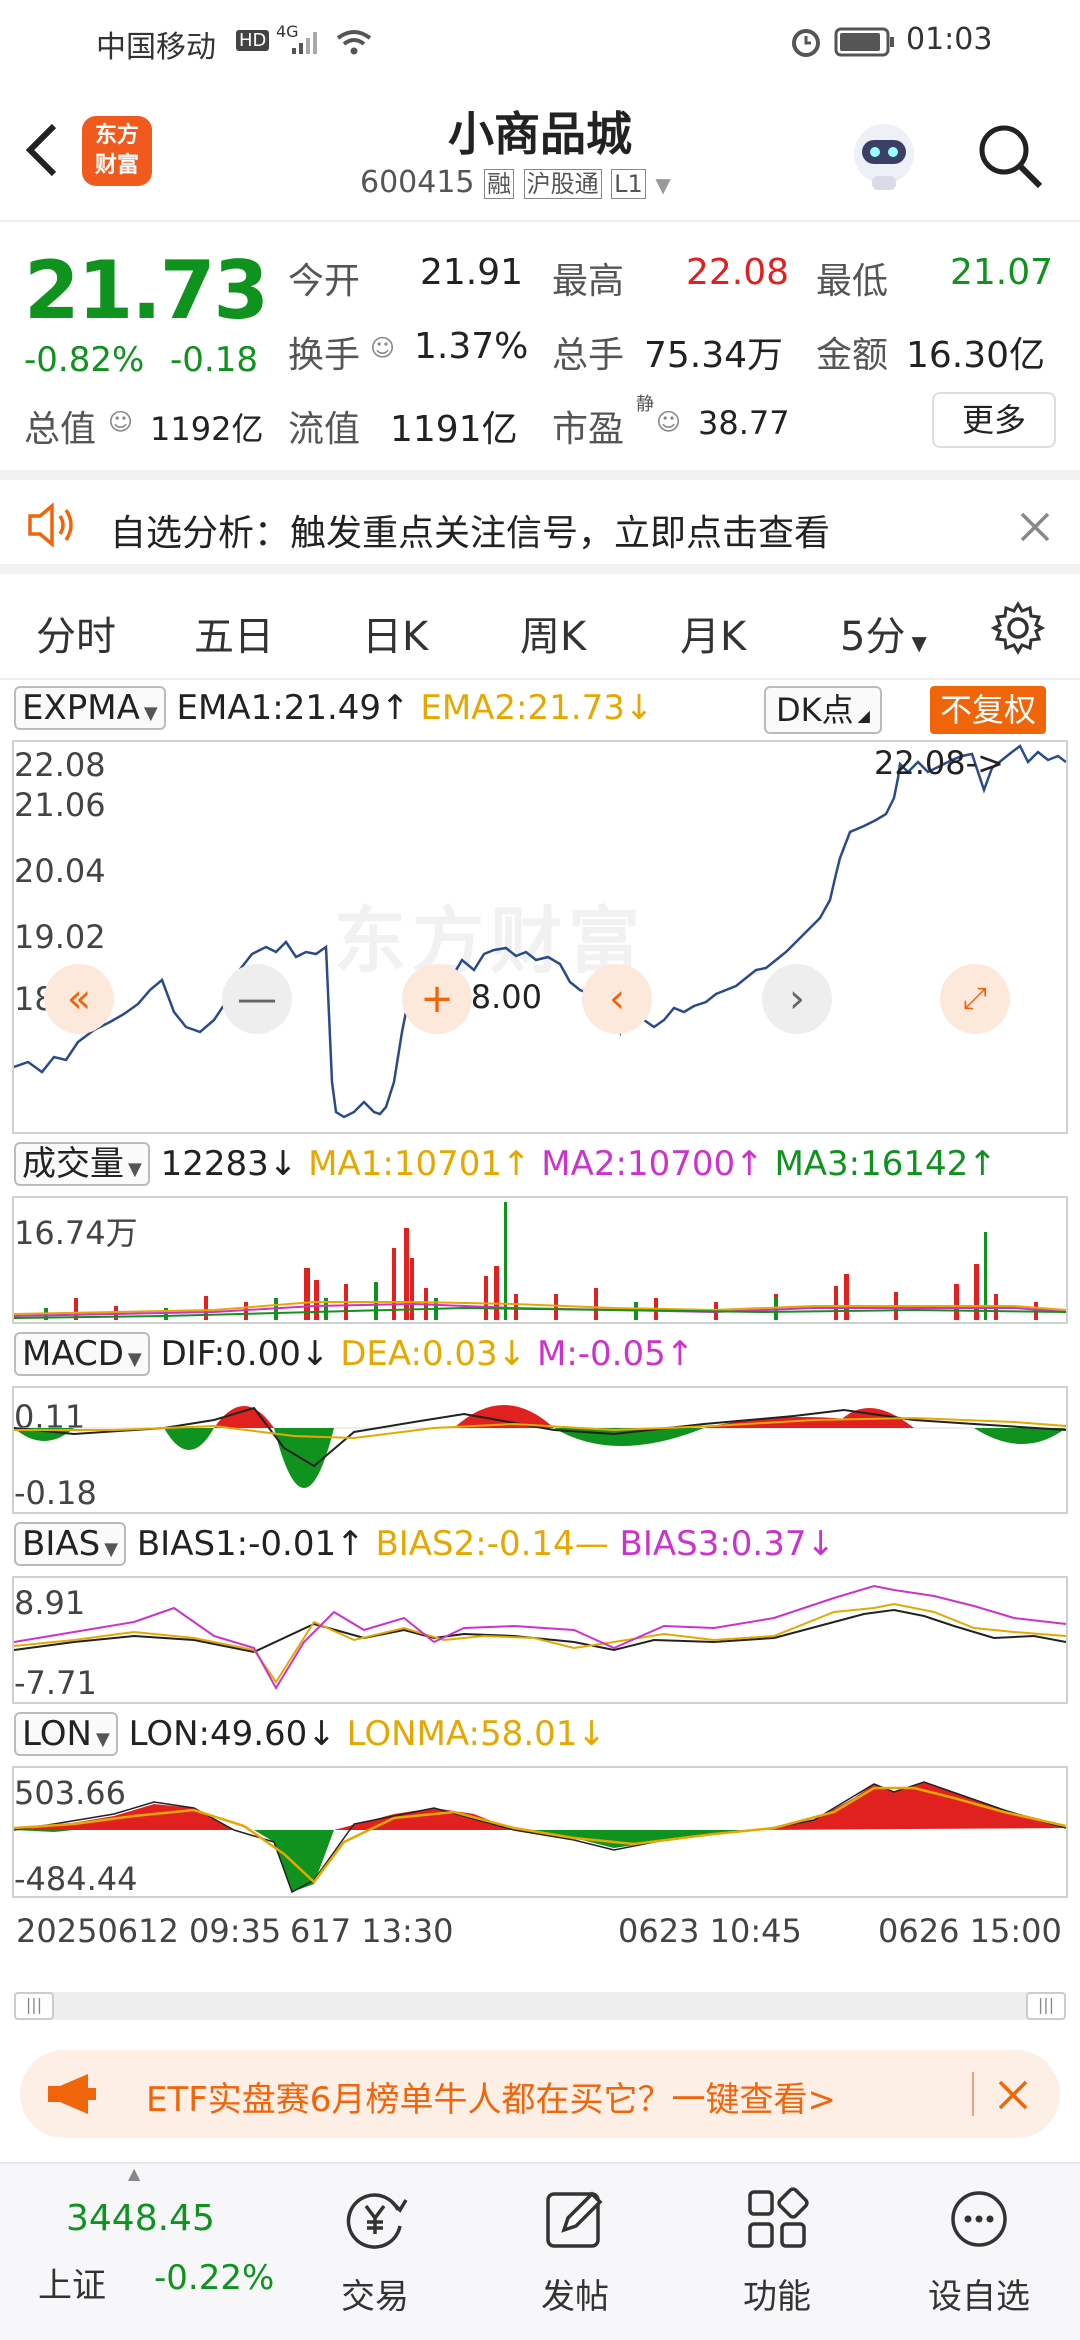 The height and width of the screenshot is (2340, 1080). Describe the element at coordinates (574, 2219) in the screenshot. I see `edit-icon` at that location.